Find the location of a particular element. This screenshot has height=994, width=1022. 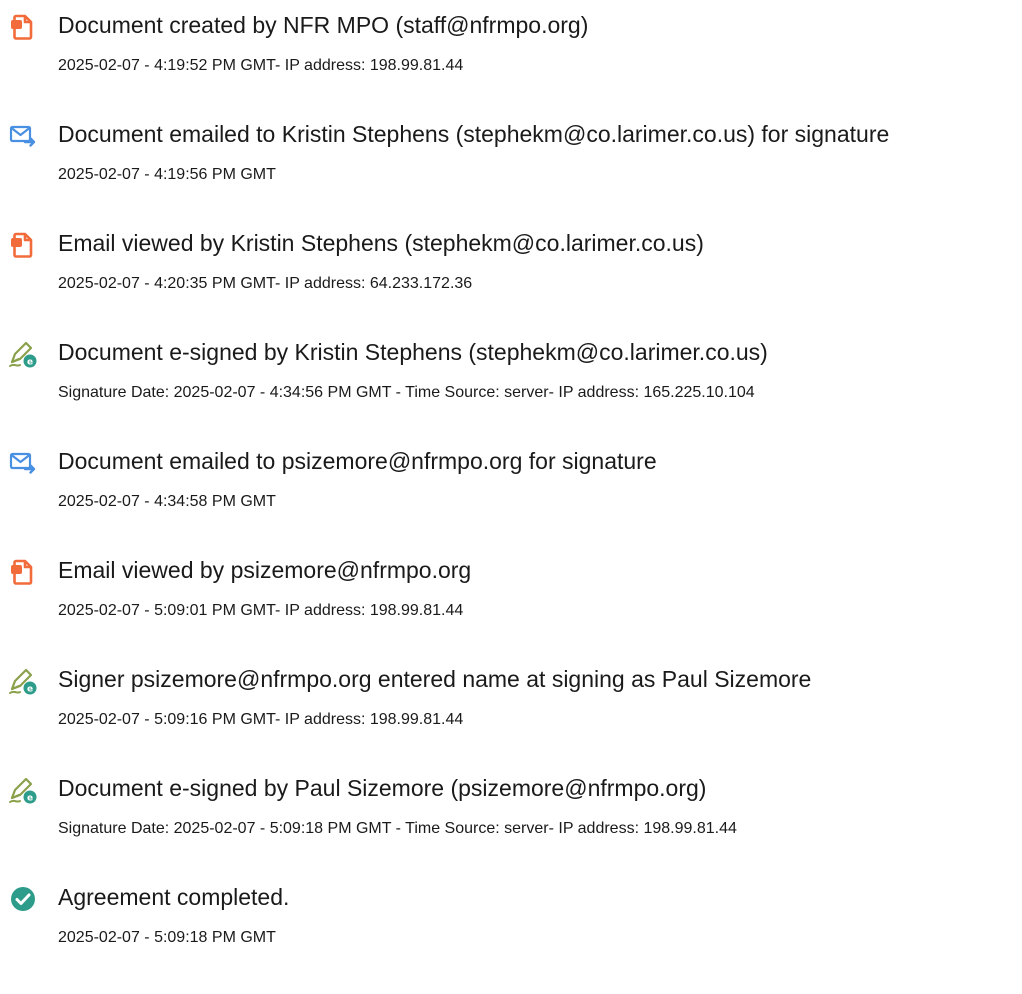

event-detail: 2025-02-07 - 4:19:56 PM GMT is located at coordinates (167, 174).